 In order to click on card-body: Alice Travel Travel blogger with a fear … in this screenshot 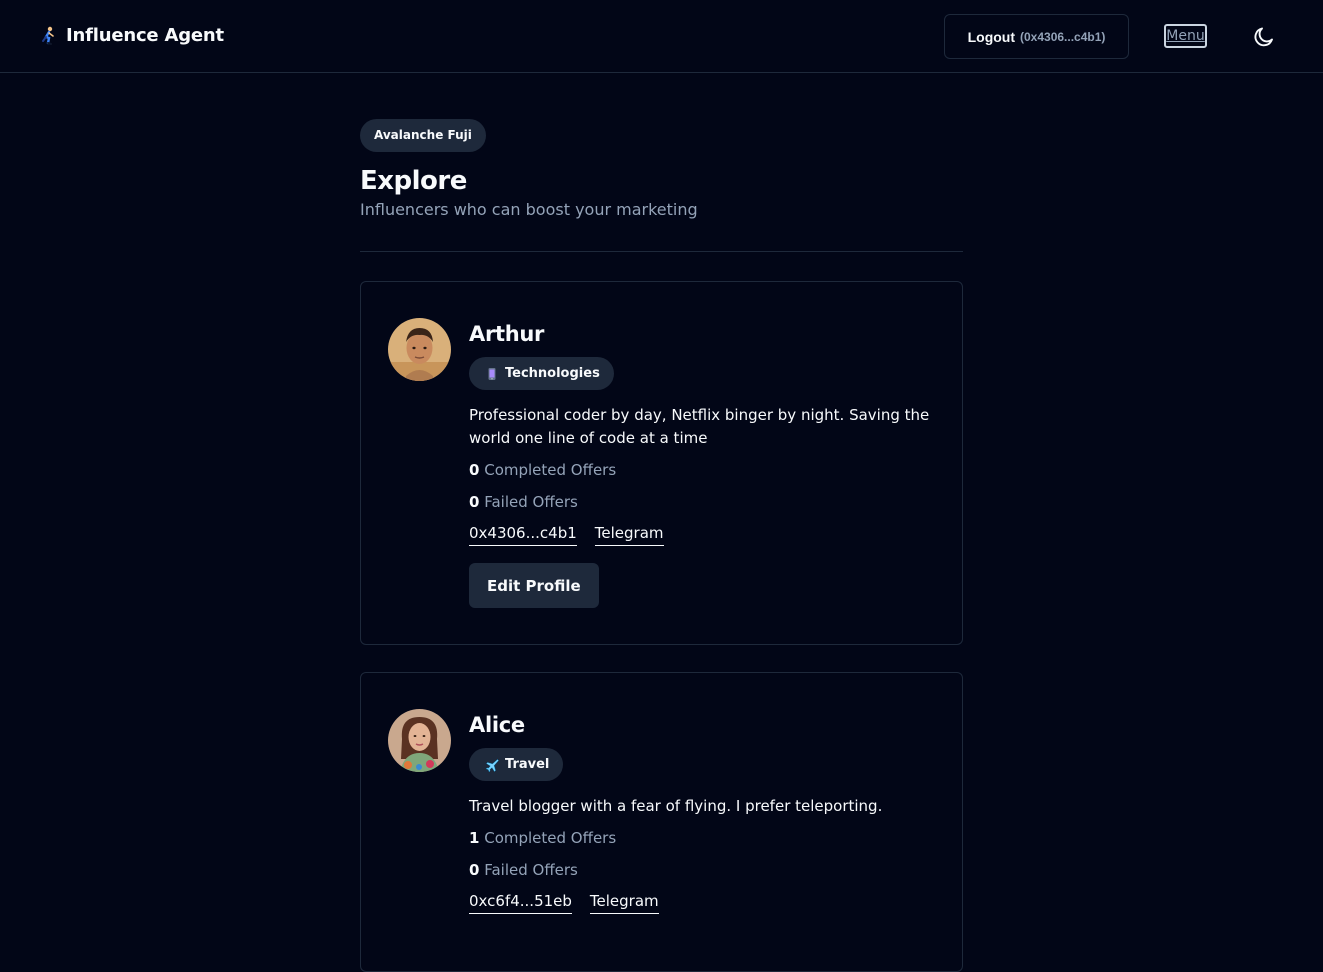, I will do `click(705, 811)`.